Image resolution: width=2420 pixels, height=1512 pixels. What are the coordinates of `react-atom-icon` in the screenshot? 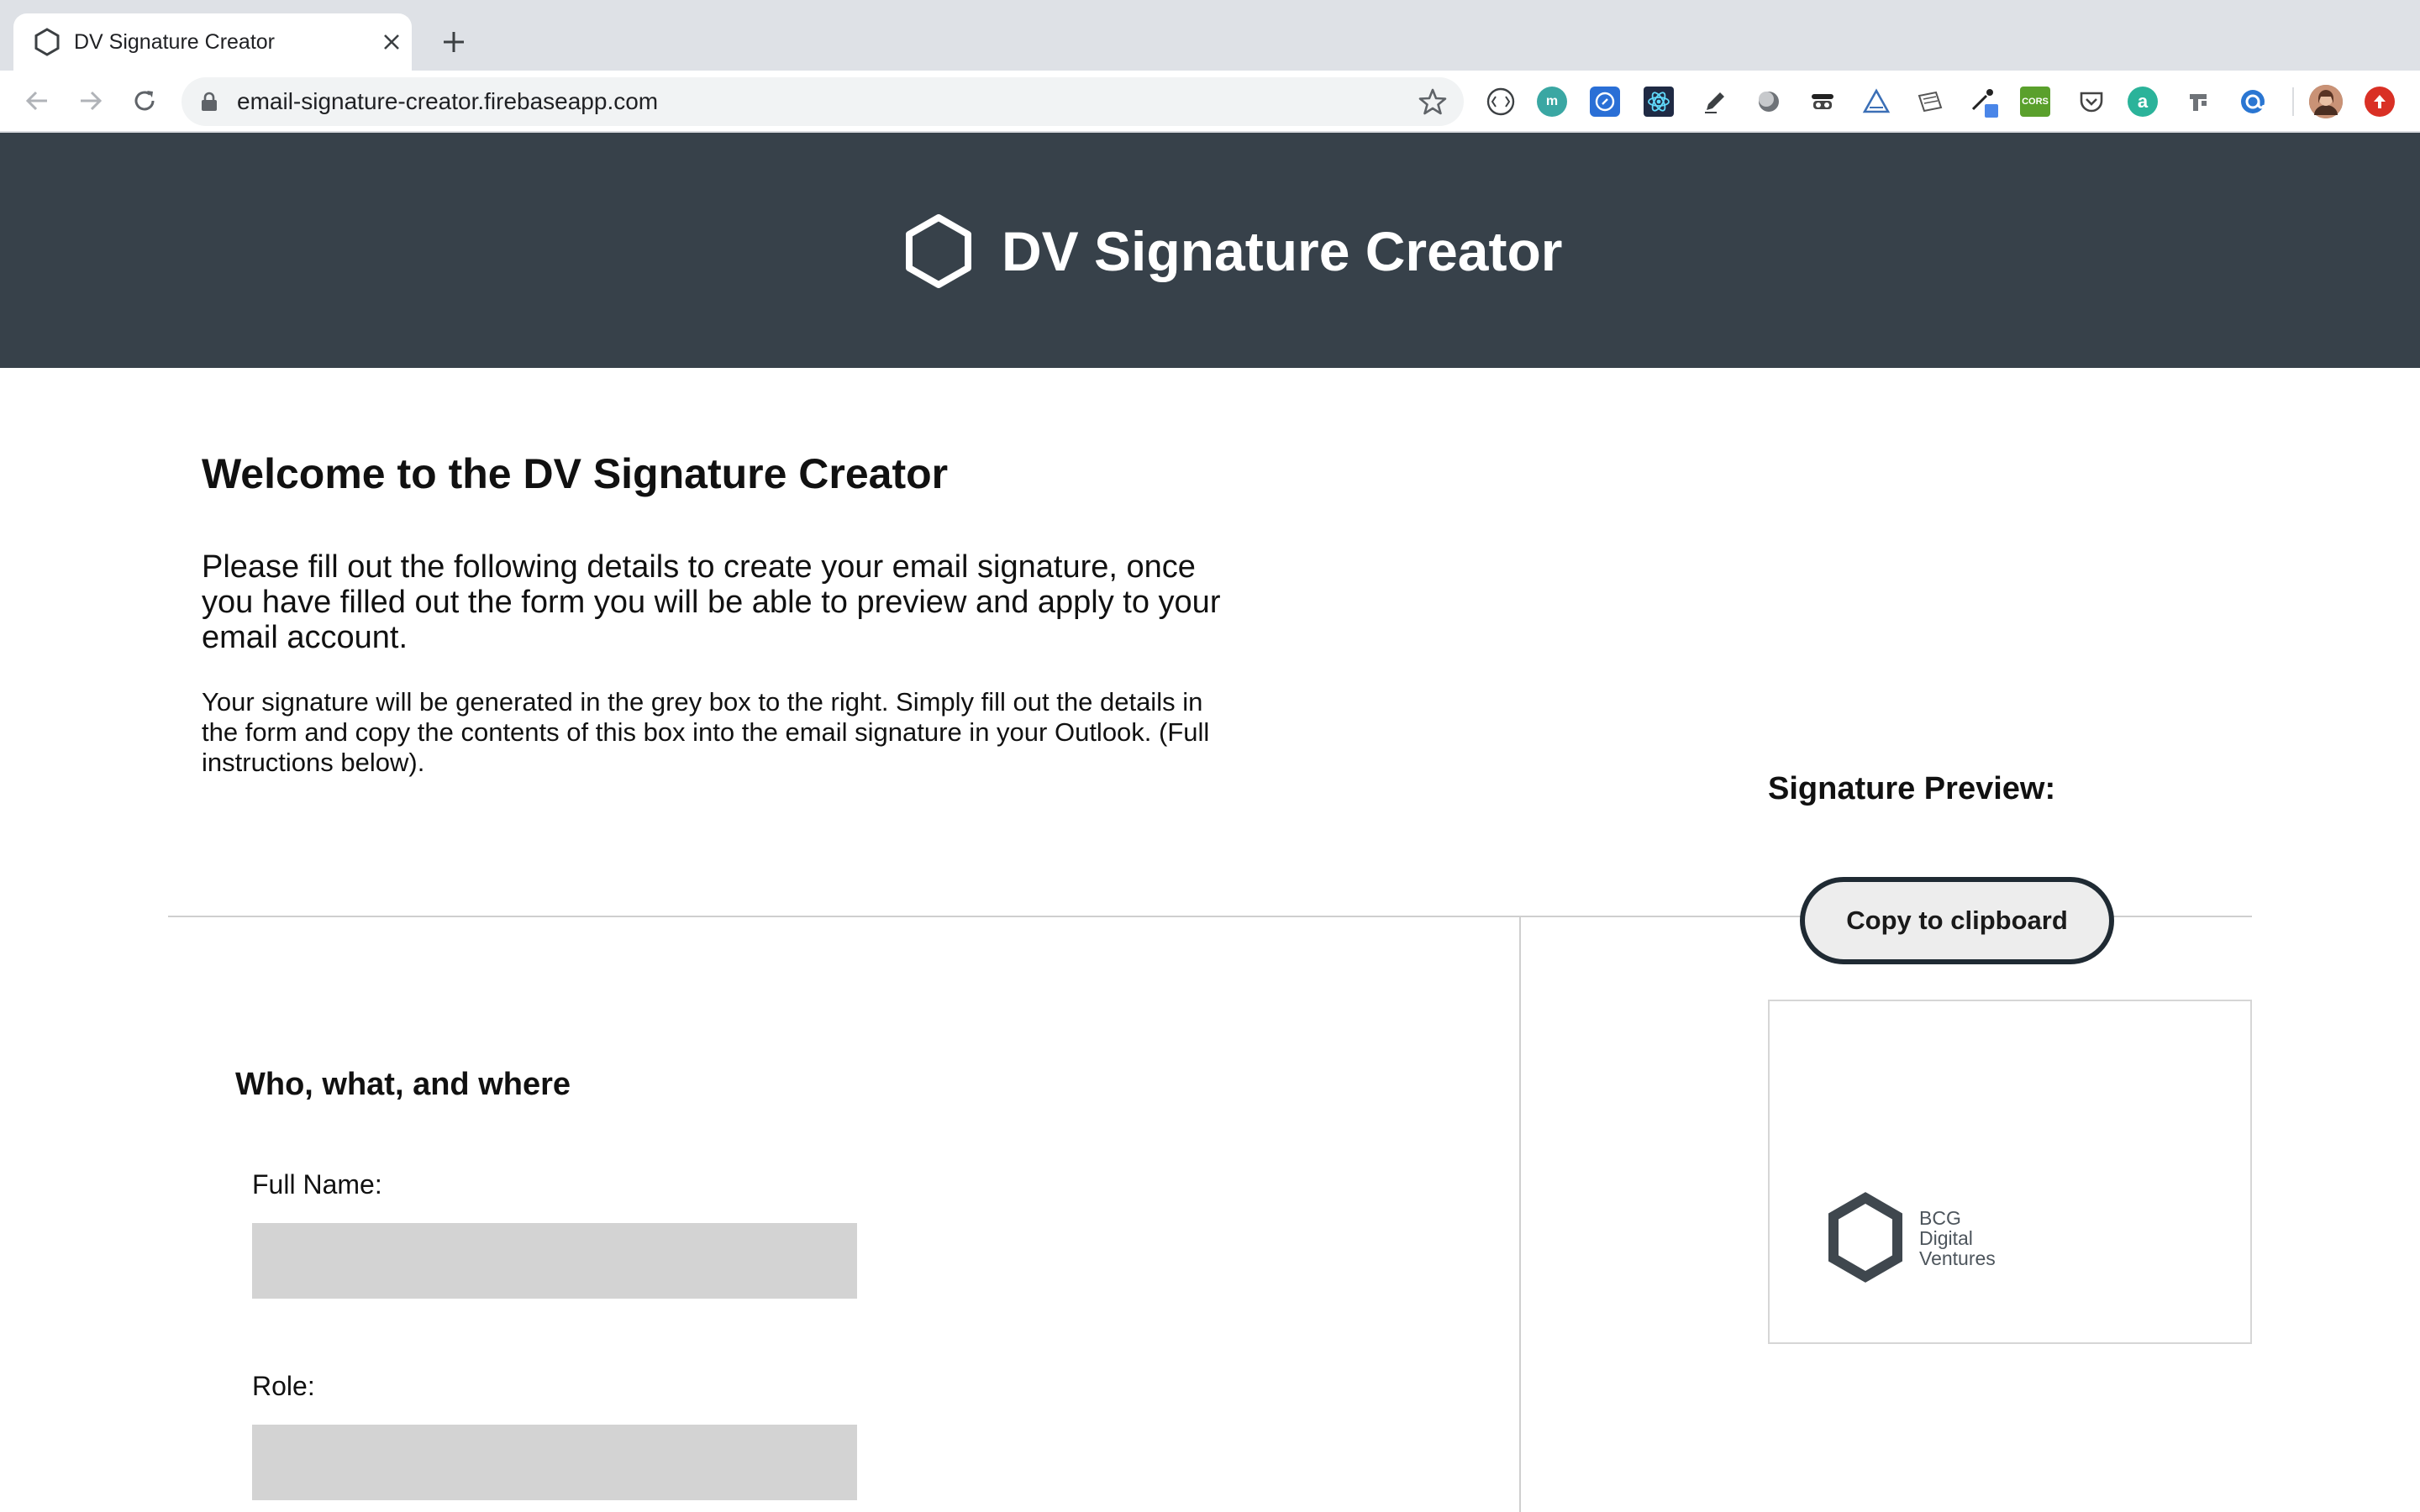 It's located at (1659, 102).